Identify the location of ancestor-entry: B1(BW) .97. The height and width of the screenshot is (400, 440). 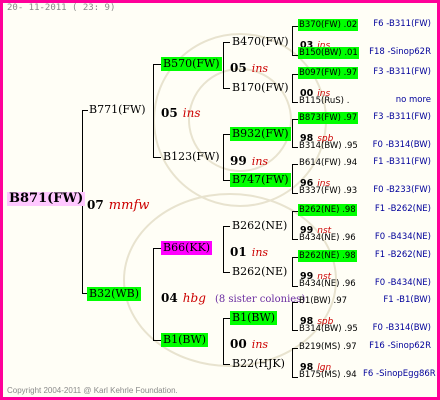
(323, 301).